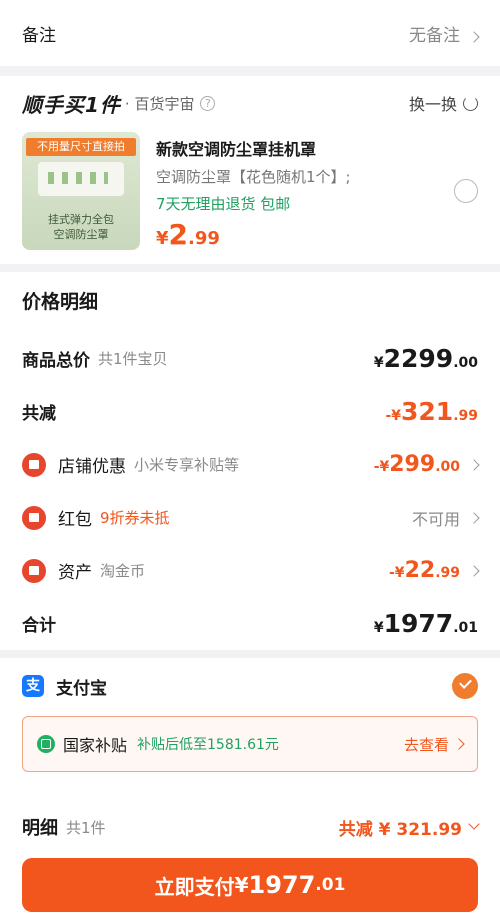 The height and width of the screenshot is (918, 500). Describe the element at coordinates (208, 103) in the screenshot. I see `question-circle-icon: ?` at that location.